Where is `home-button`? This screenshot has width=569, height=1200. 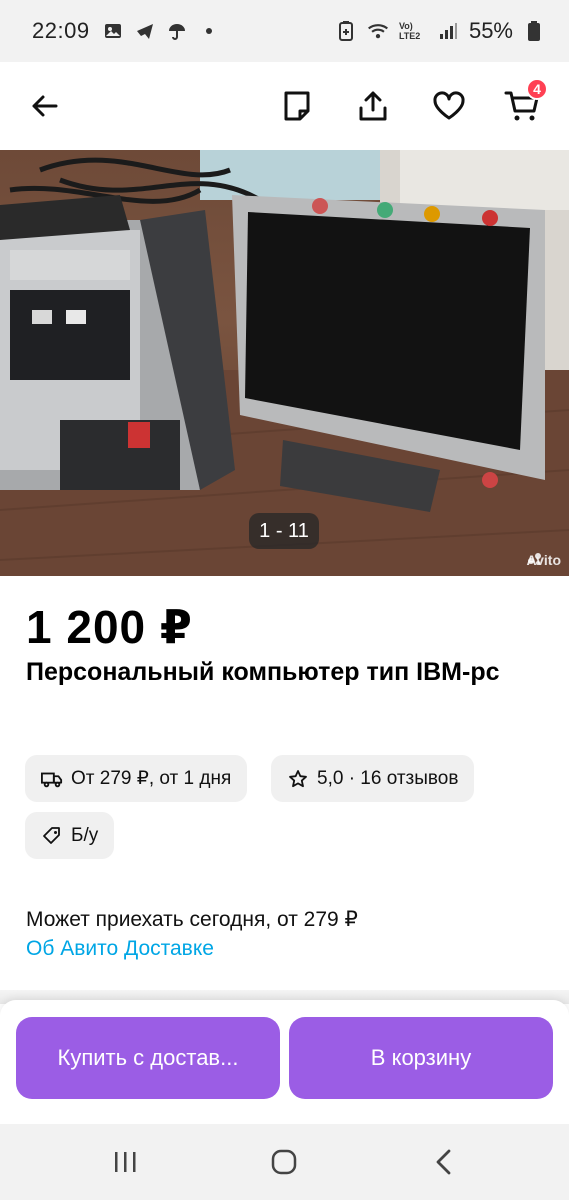 home-button is located at coordinates (284, 1162).